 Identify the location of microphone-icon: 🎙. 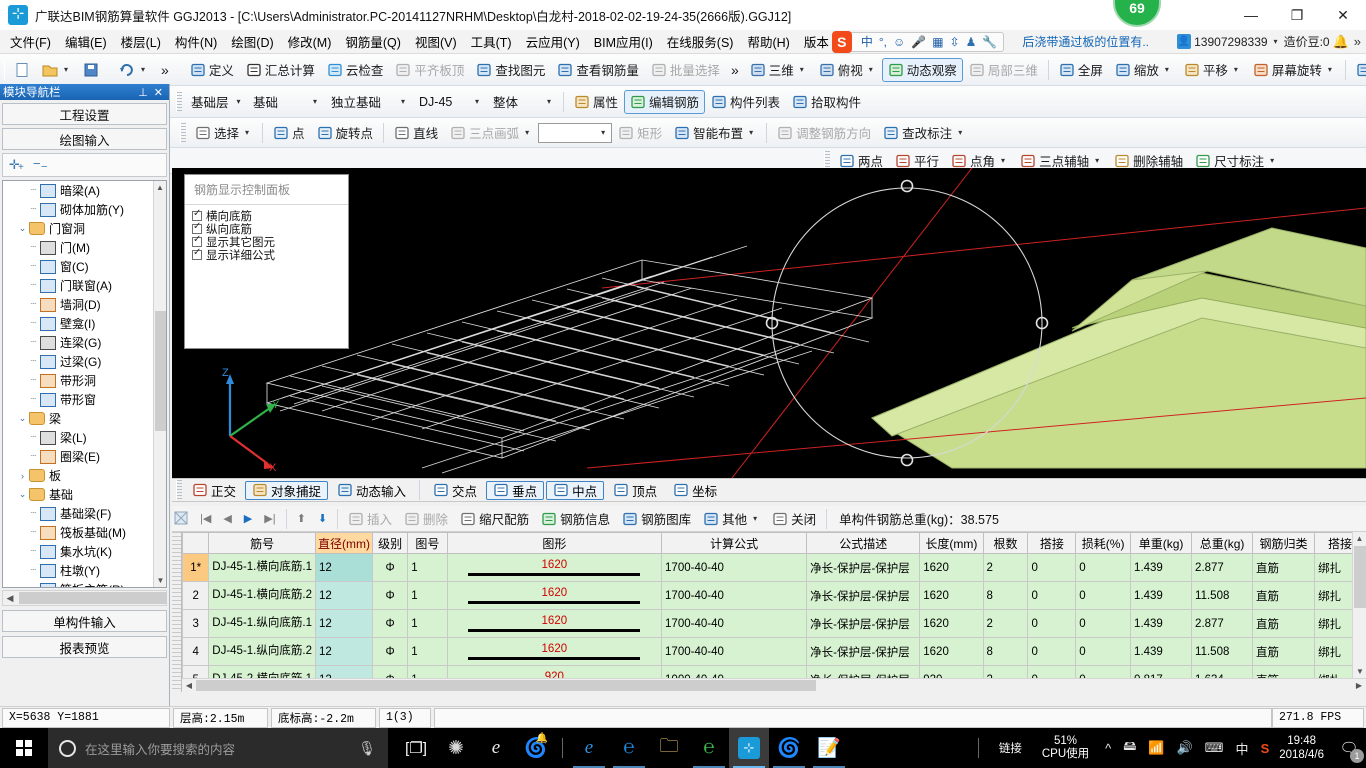
(367, 748).